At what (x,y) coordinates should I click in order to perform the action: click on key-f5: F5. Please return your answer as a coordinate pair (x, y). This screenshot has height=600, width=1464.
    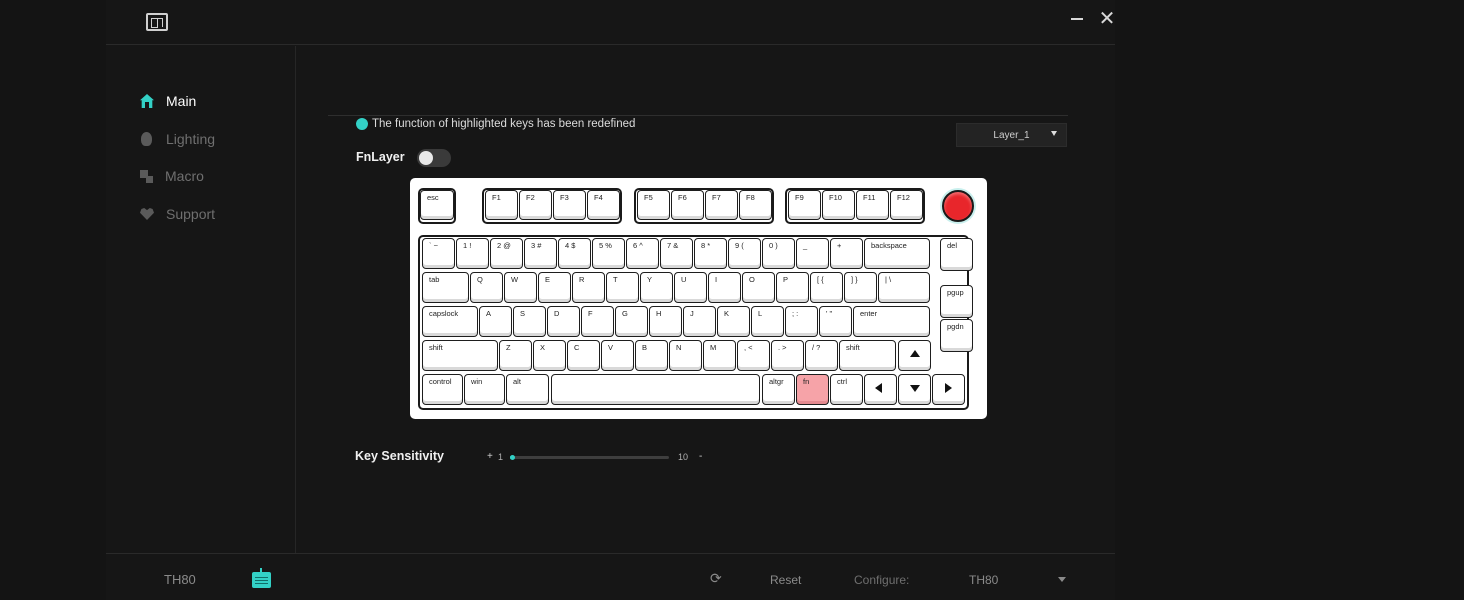
    Looking at the image, I should click on (653, 205).